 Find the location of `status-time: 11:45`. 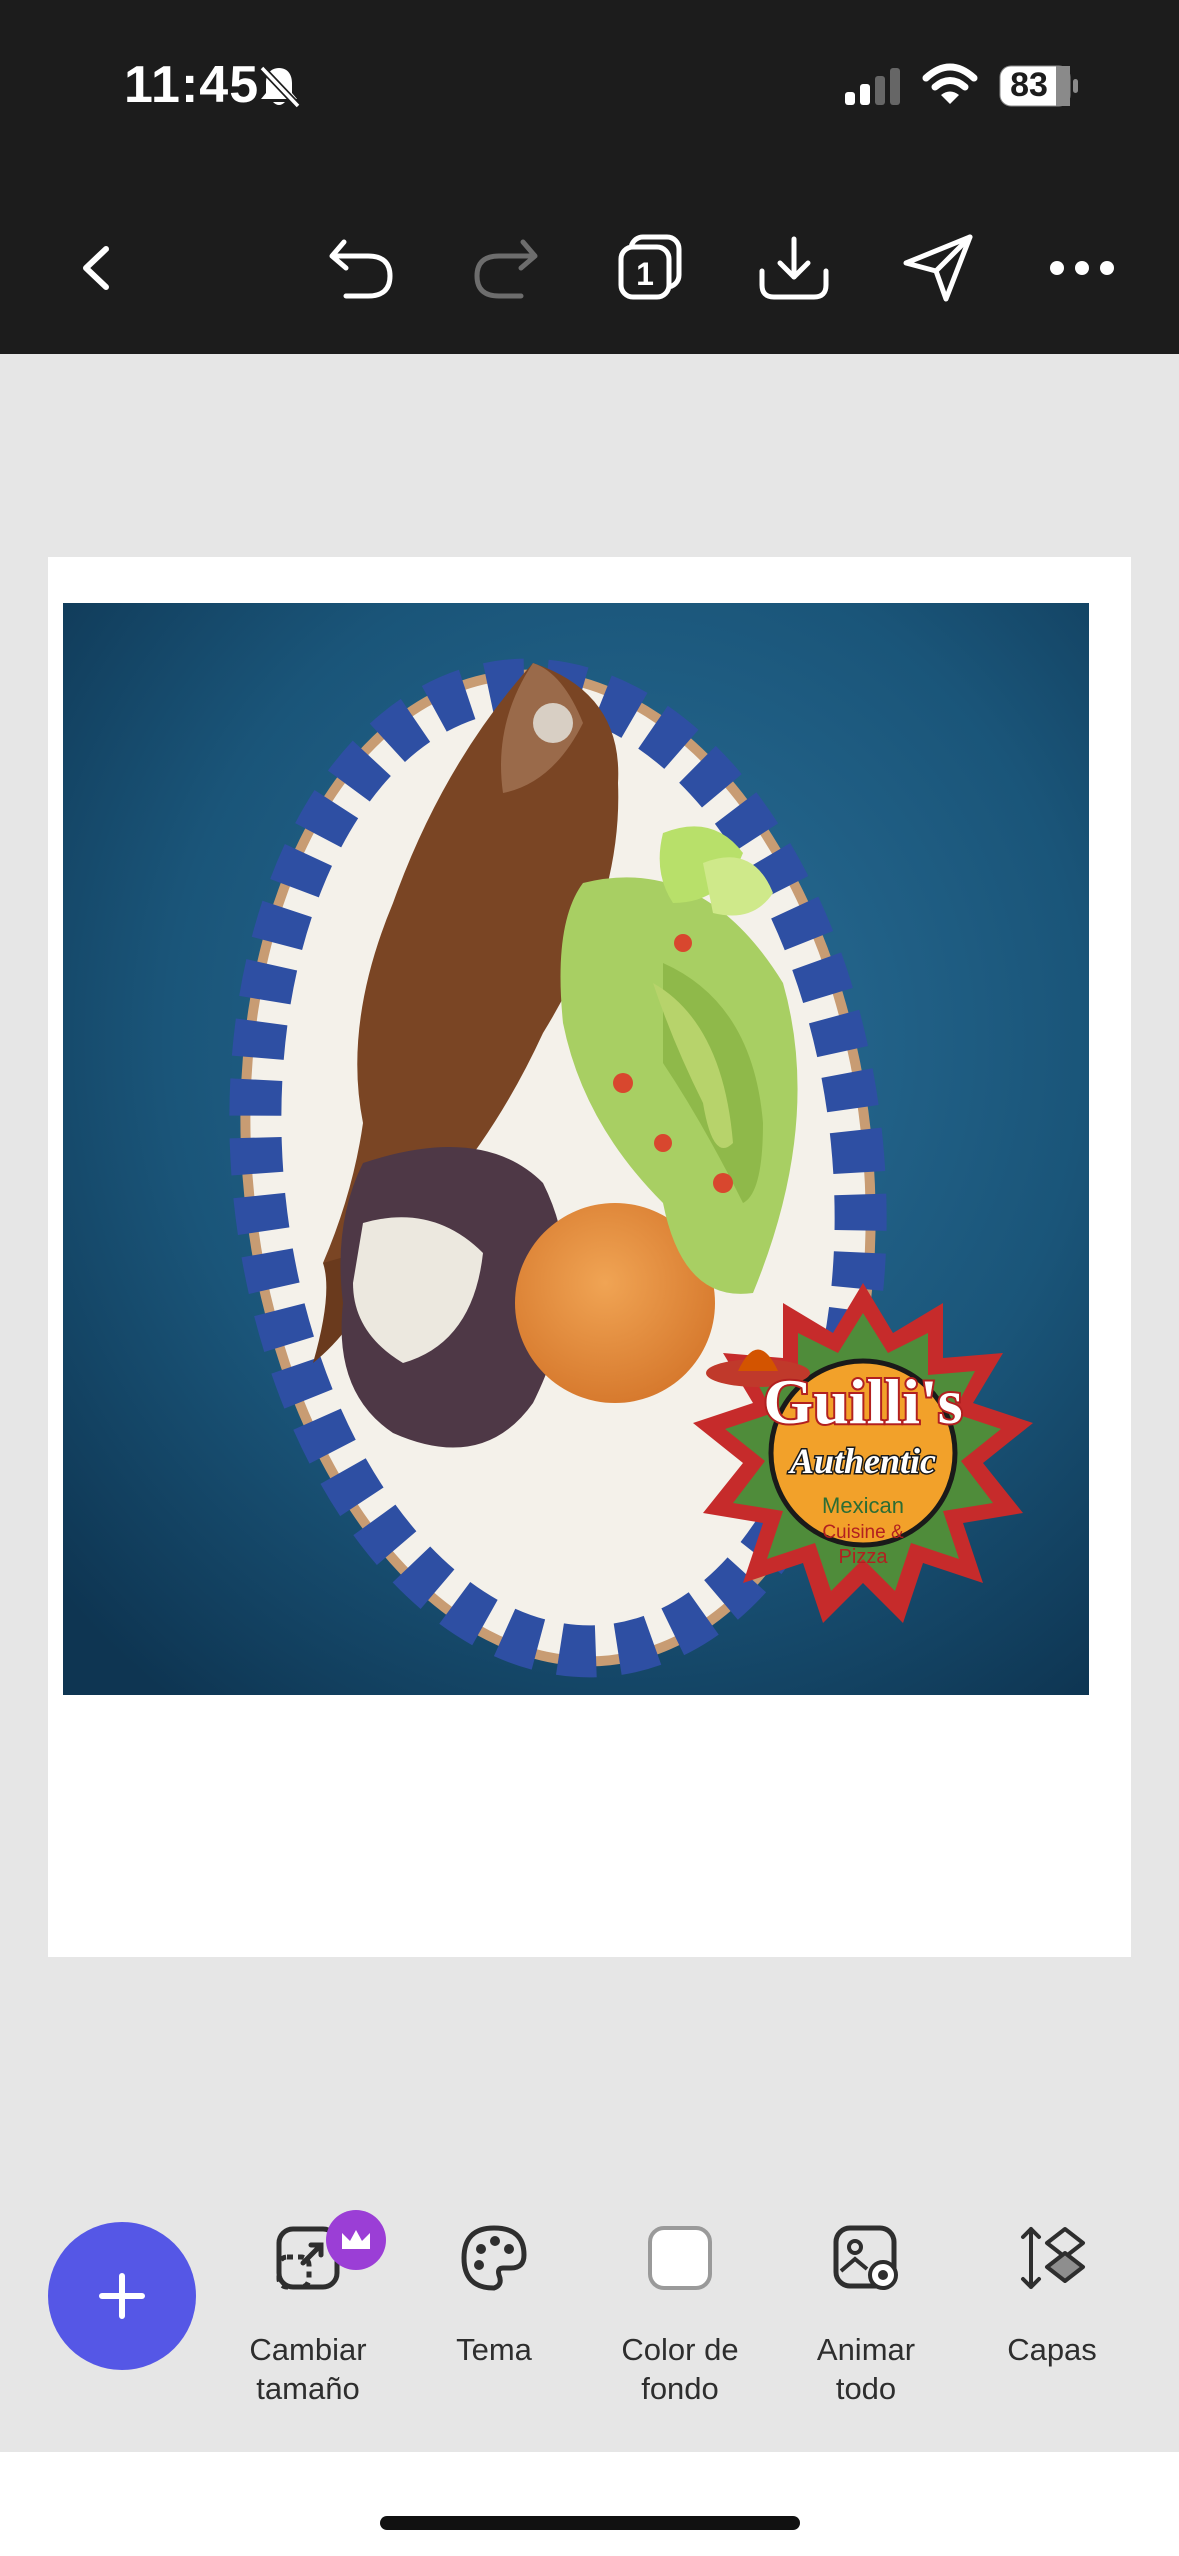

status-time: 11:45 is located at coordinates (192, 85).